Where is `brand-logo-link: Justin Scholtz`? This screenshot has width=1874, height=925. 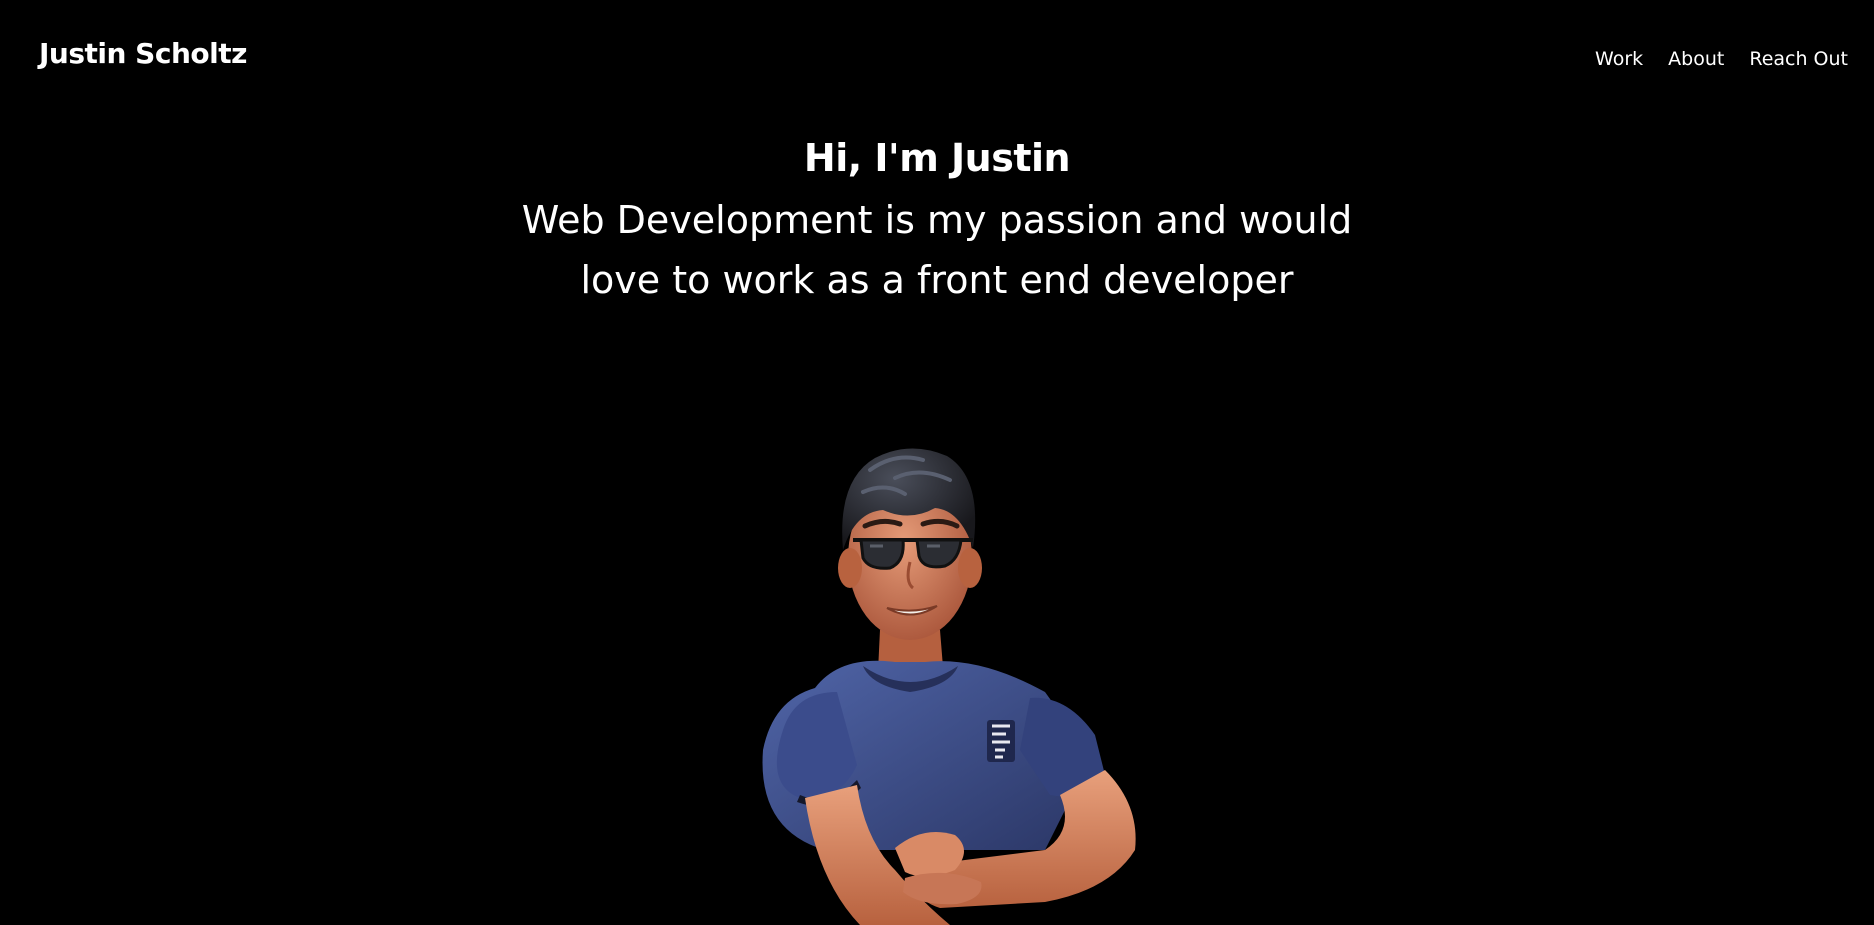 brand-logo-link: Justin Scholtz is located at coordinates (143, 53).